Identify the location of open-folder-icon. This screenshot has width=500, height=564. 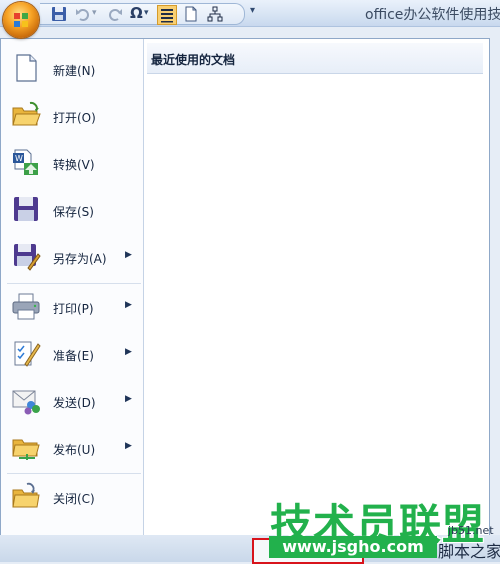
(26, 113).